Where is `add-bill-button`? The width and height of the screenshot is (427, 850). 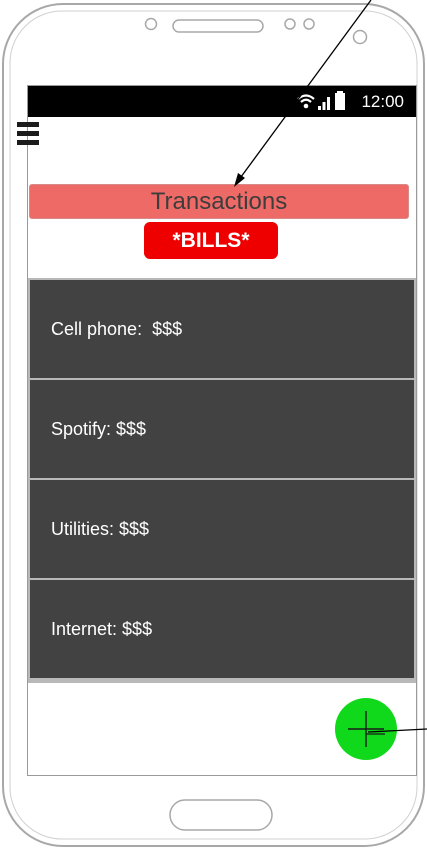
add-bill-button is located at coordinates (366, 729).